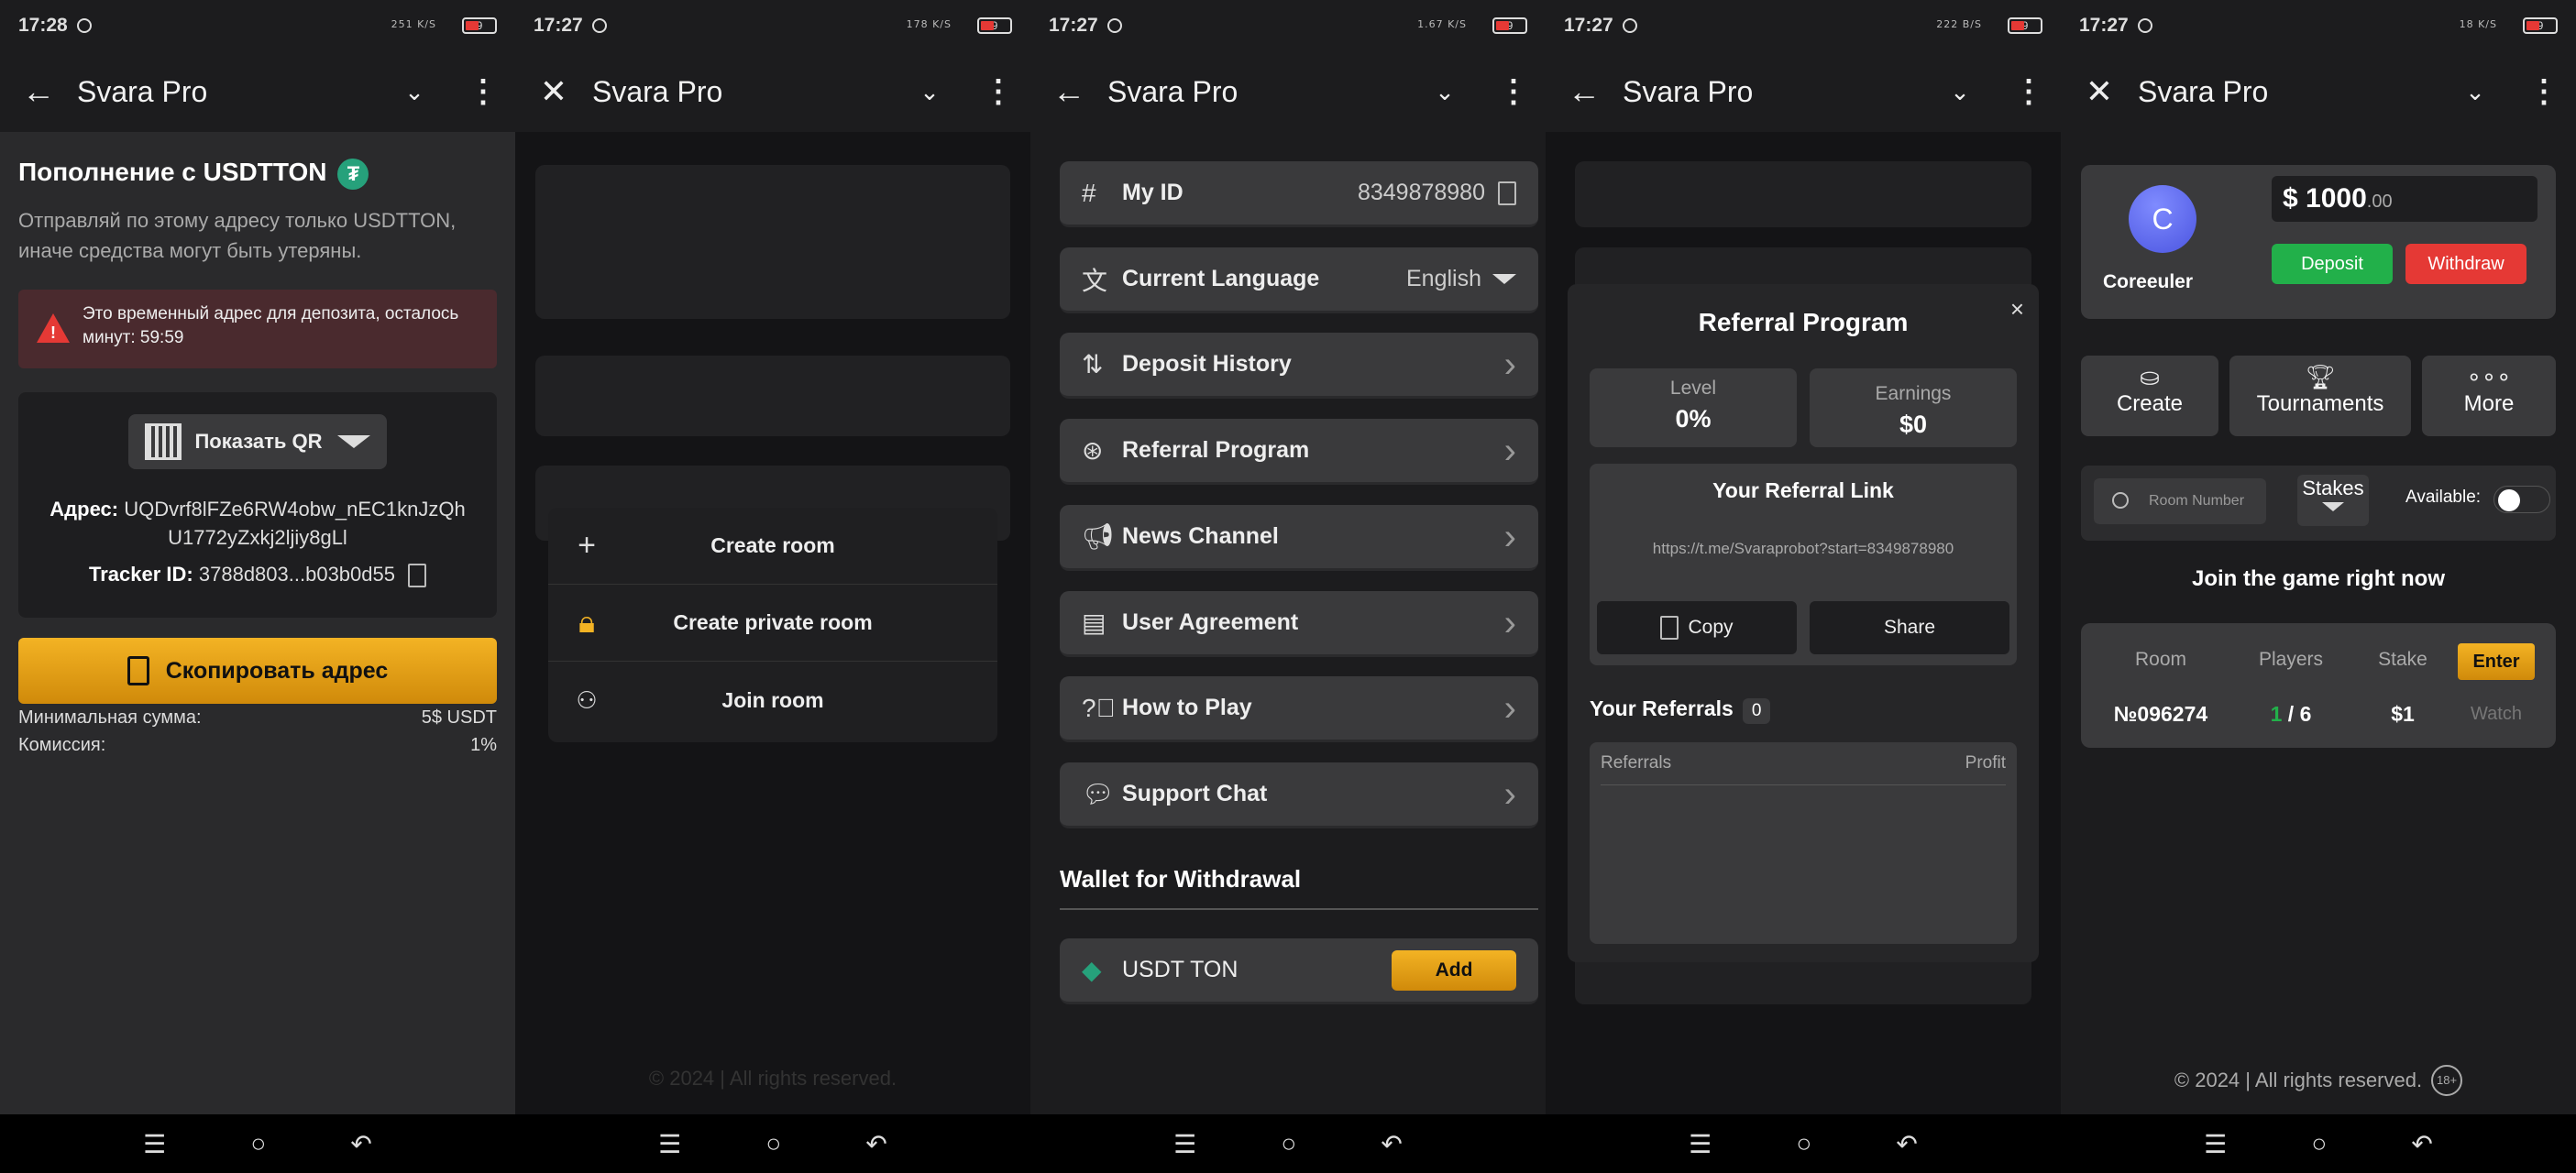 The width and height of the screenshot is (2576, 1173). I want to click on language-row: 文 Current Language English, so click(1299, 280).